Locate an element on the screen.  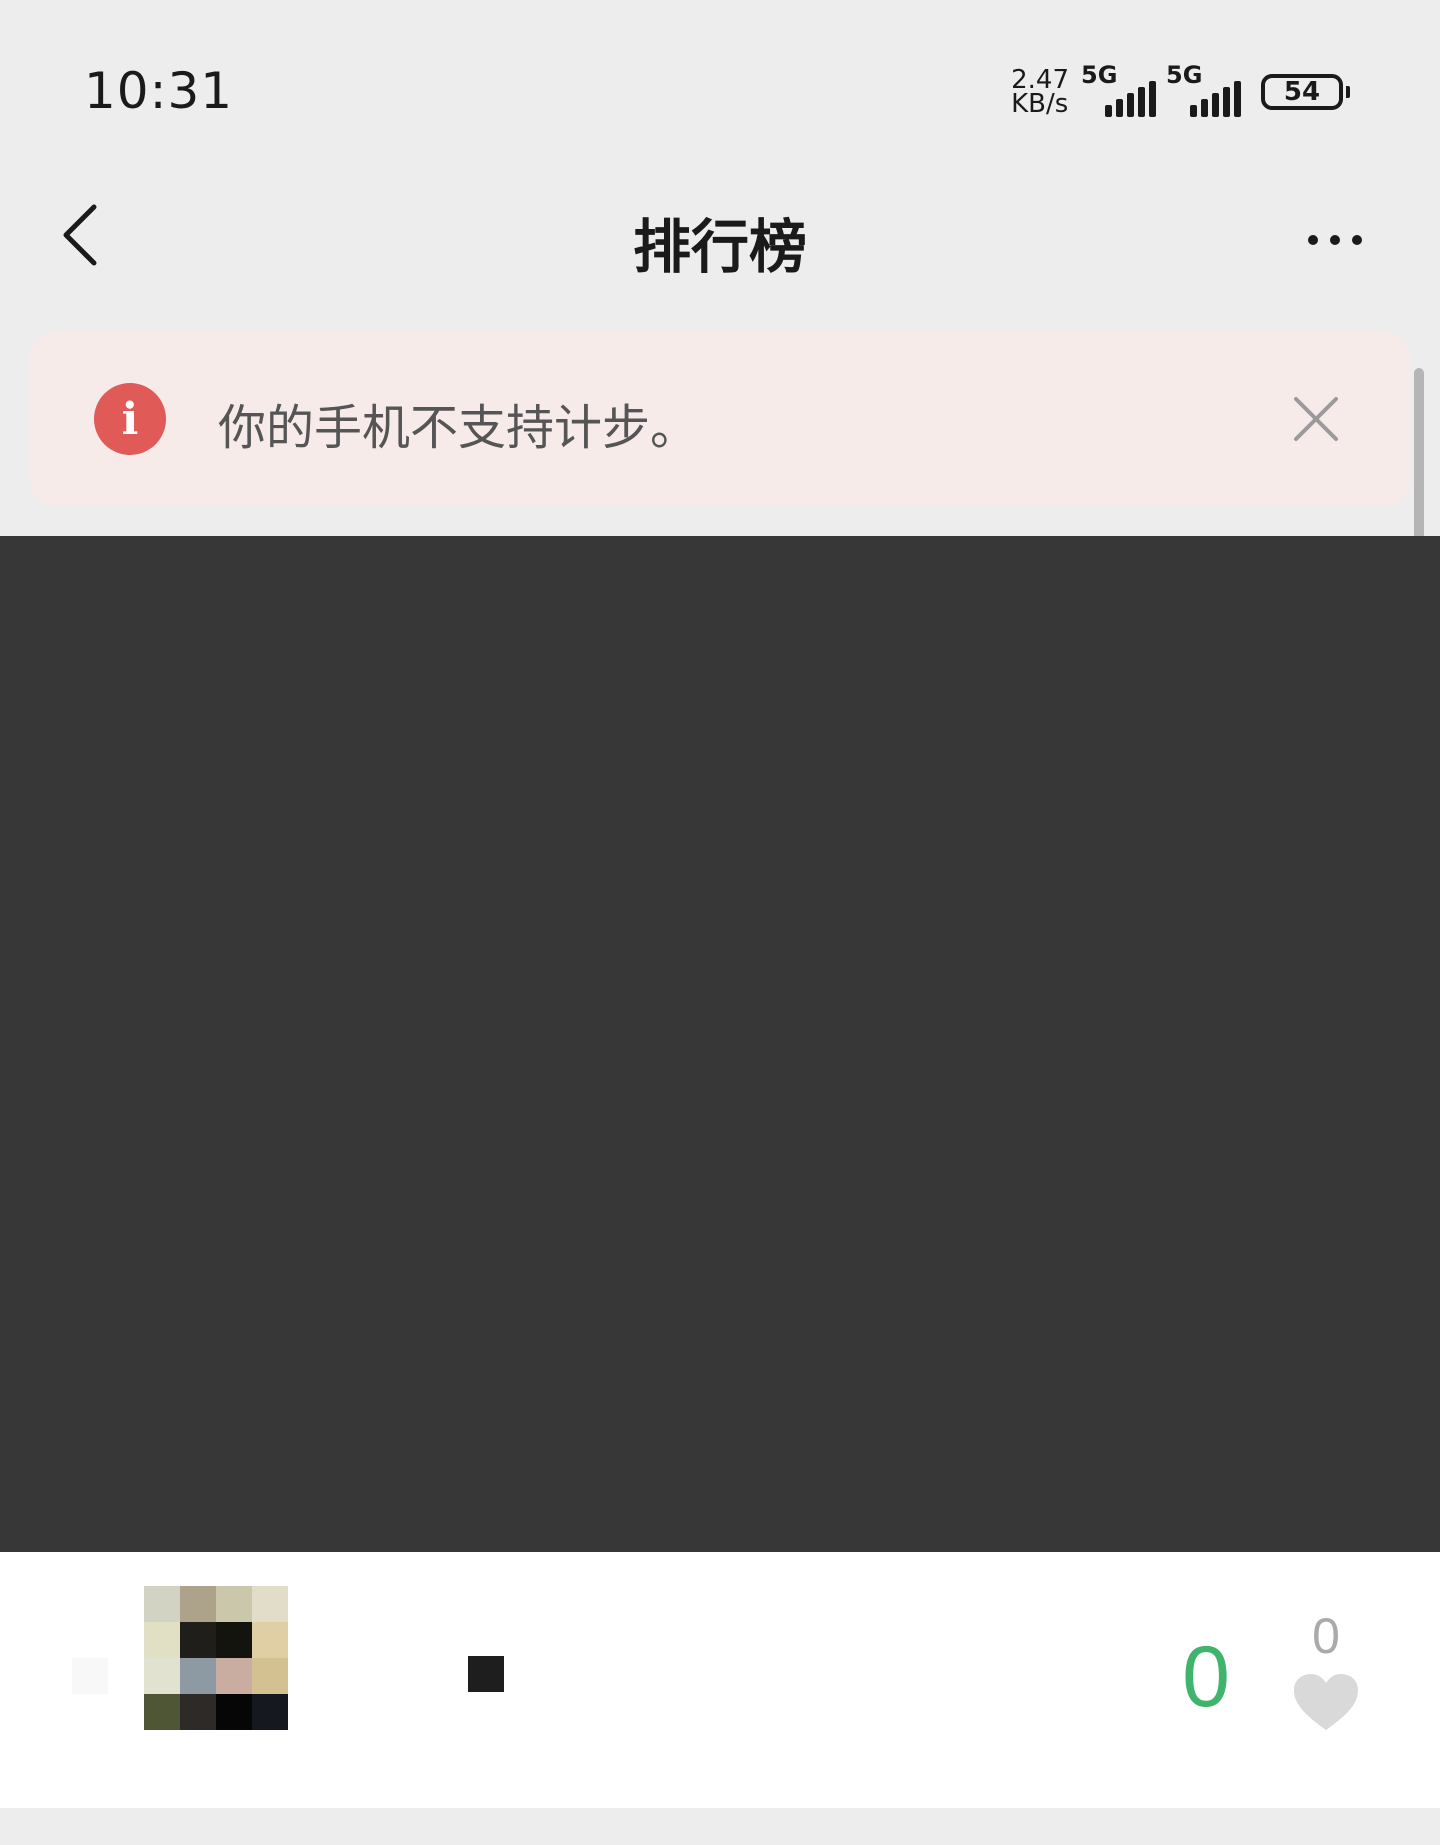
sim1-network-type: 5G is located at coordinates (1099, 75).